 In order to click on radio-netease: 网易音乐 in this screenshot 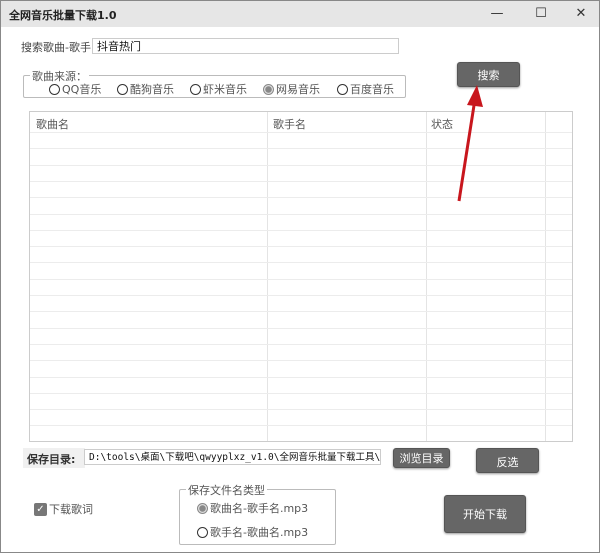, I will do `click(291, 89)`.